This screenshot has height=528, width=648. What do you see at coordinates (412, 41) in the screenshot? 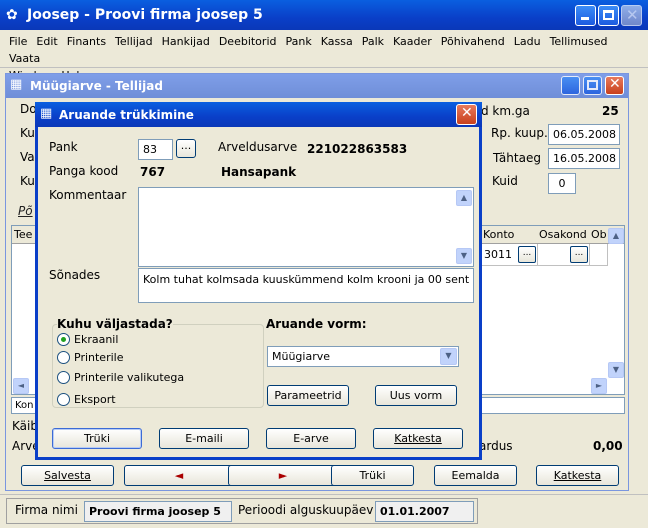
I see `menu-item-kaader: Kaader` at bounding box center [412, 41].